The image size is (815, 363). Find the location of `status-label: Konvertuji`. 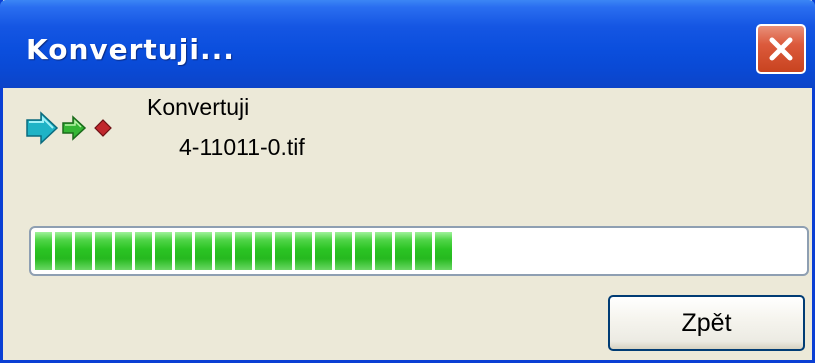

status-label: Konvertuji is located at coordinates (198, 107).